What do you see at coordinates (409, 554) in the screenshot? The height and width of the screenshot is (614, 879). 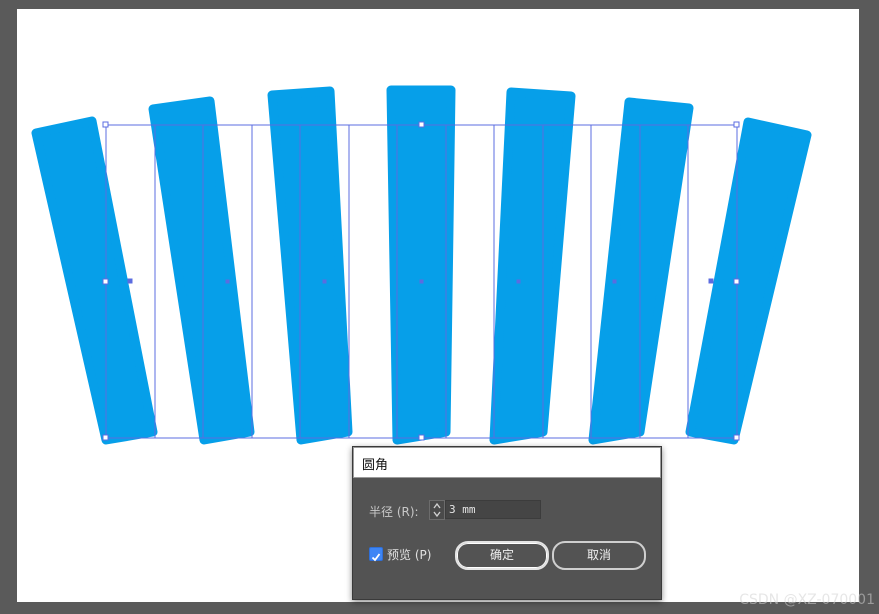 I see `preview-label: 预览 (P)` at bounding box center [409, 554].